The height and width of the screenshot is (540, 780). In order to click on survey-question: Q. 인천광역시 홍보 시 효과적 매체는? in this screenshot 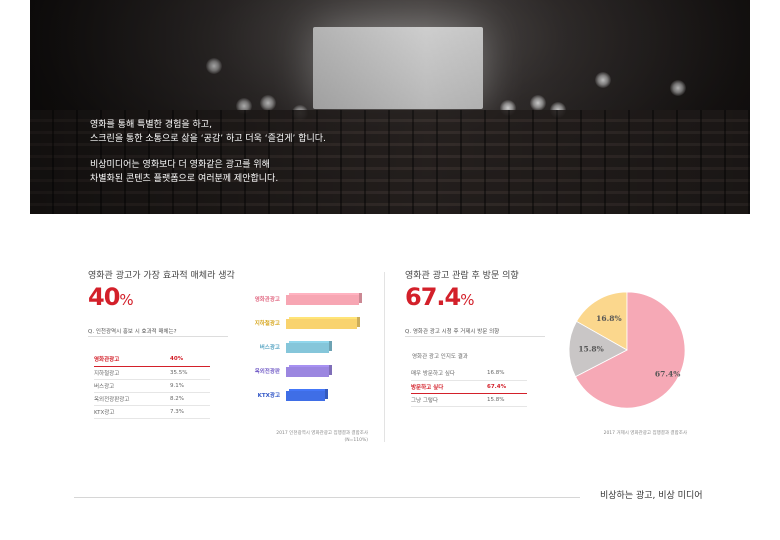, I will do `click(132, 332)`.